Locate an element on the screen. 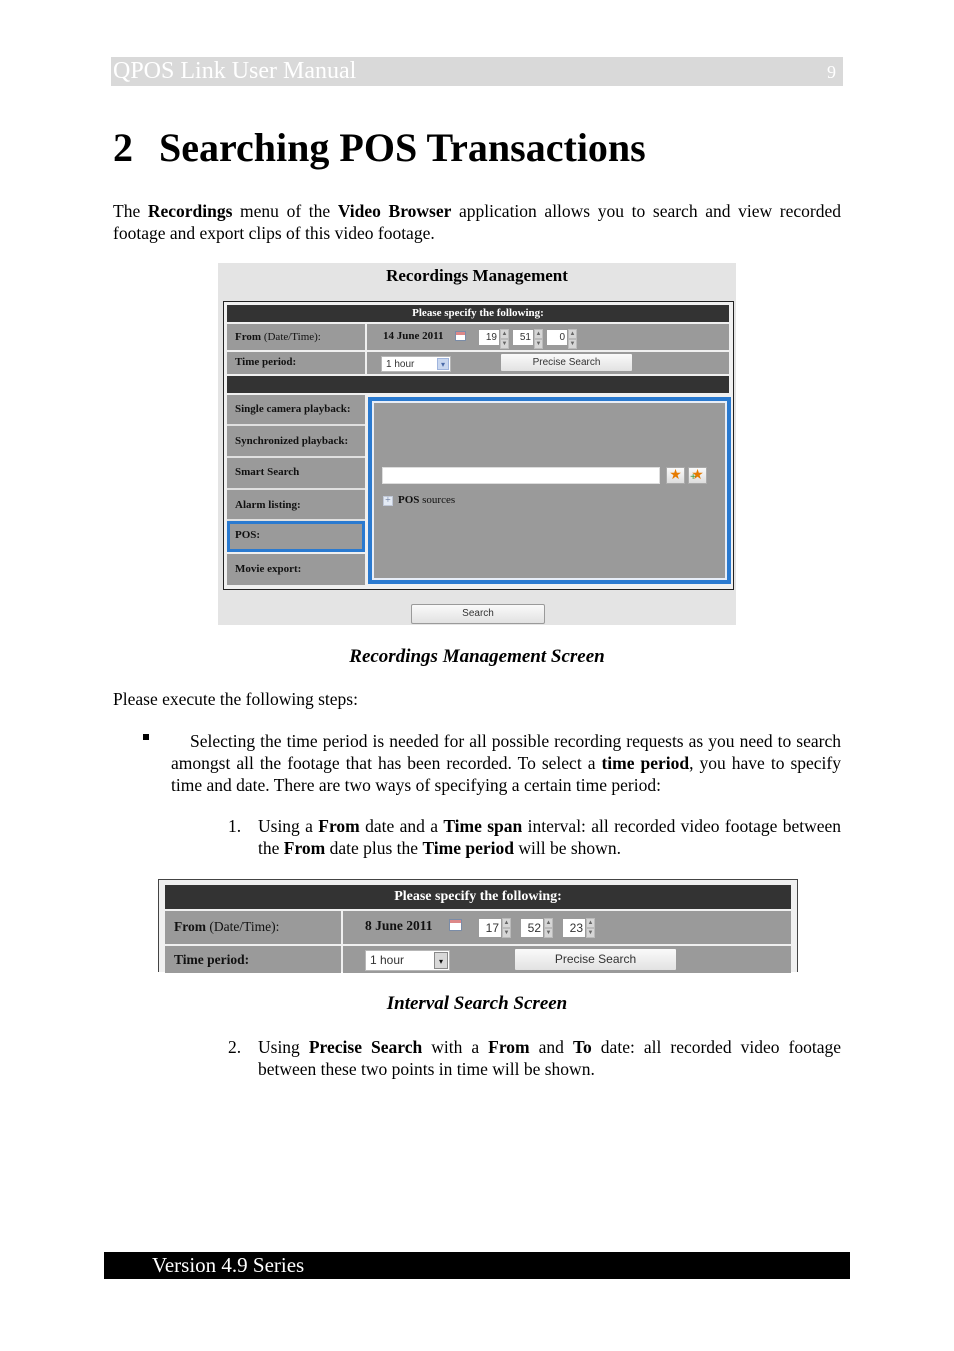 This screenshot has width=954, height=1351. sidebar-item-alarm-listing: Alarm listing: is located at coordinates (296, 505).